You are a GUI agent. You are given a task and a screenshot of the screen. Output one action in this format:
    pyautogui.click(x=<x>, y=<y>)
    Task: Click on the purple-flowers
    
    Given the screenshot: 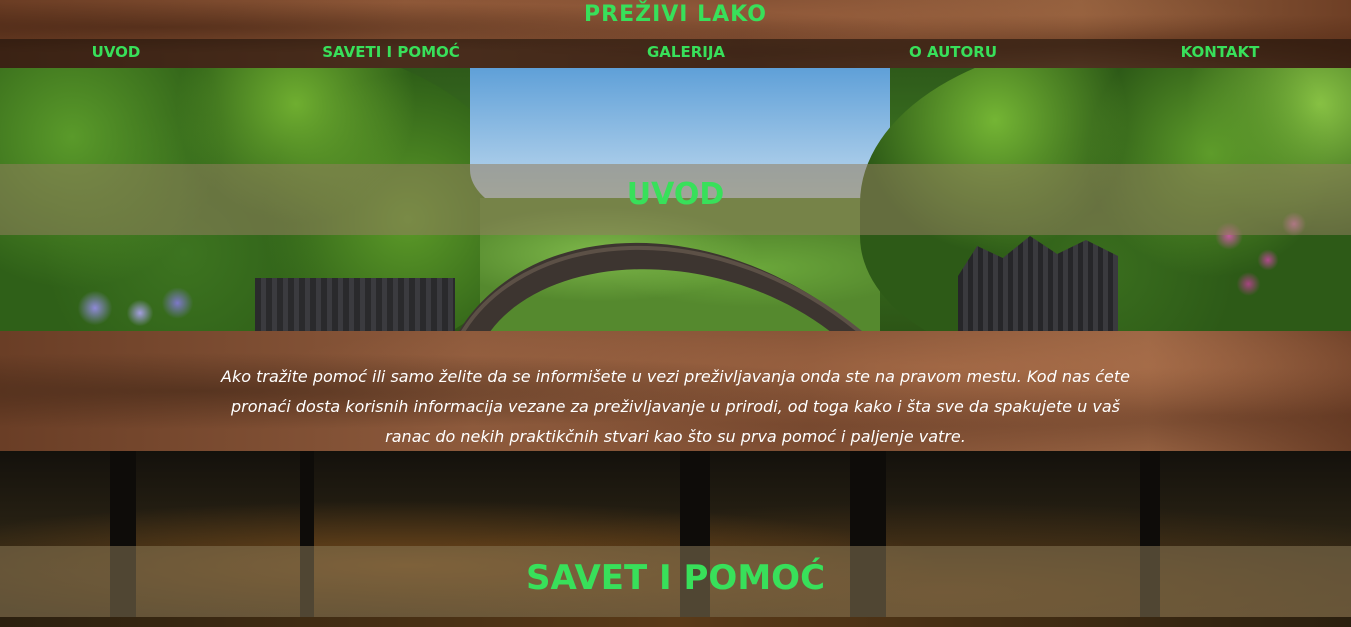 What is the action you would take?
    pyautogui.click(x=125, y=307)
    